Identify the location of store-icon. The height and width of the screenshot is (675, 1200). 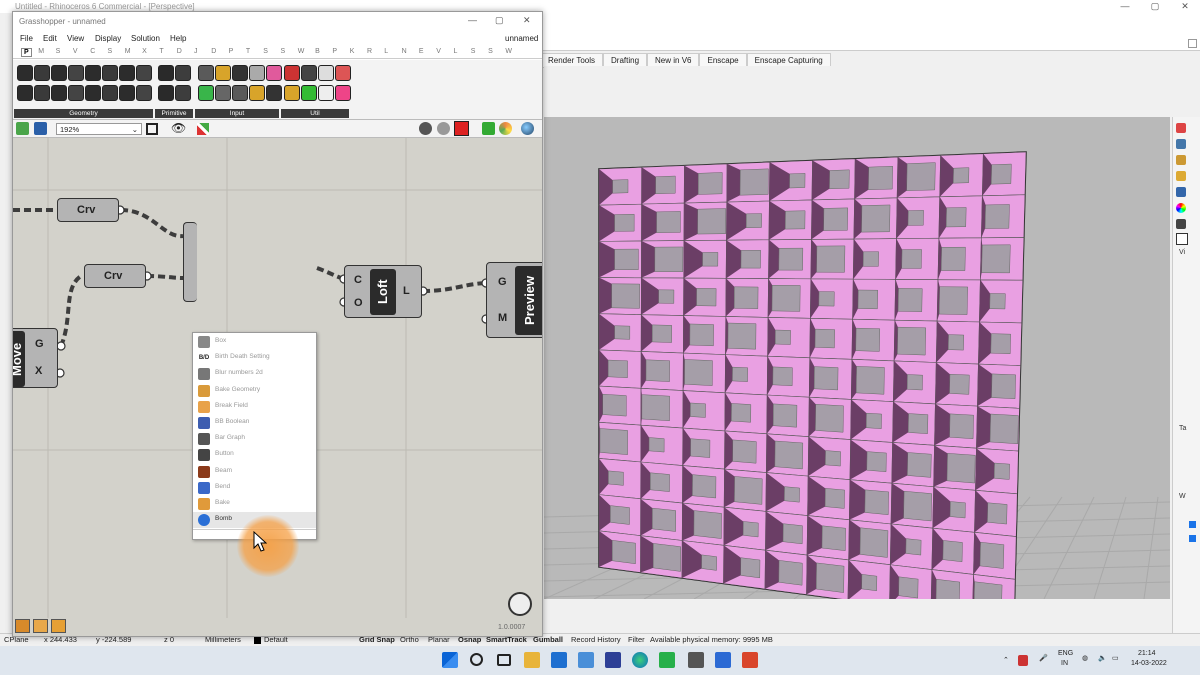
(586, 660).